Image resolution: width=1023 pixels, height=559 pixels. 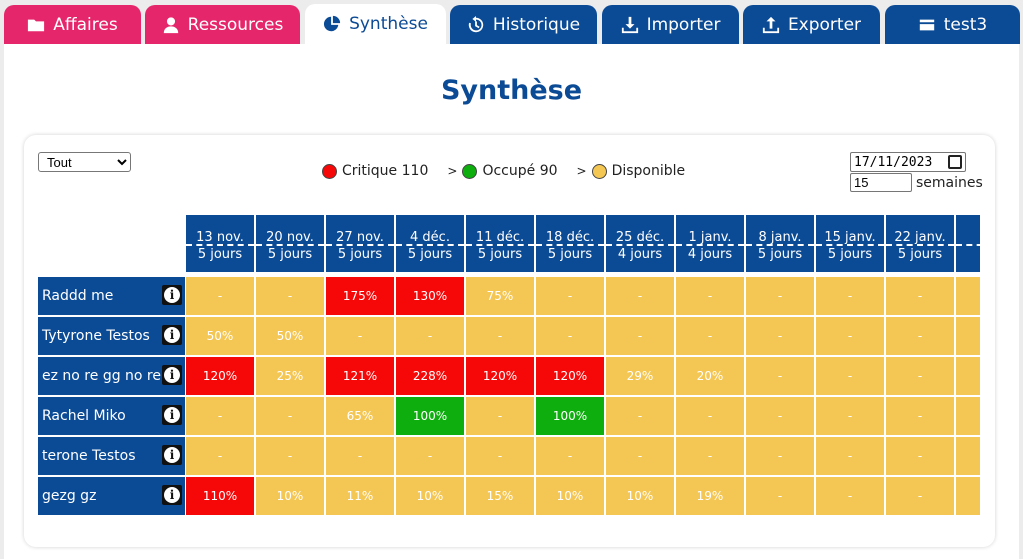 I want to click on tab-ressources: Ressources, so click(x=222, y=24).